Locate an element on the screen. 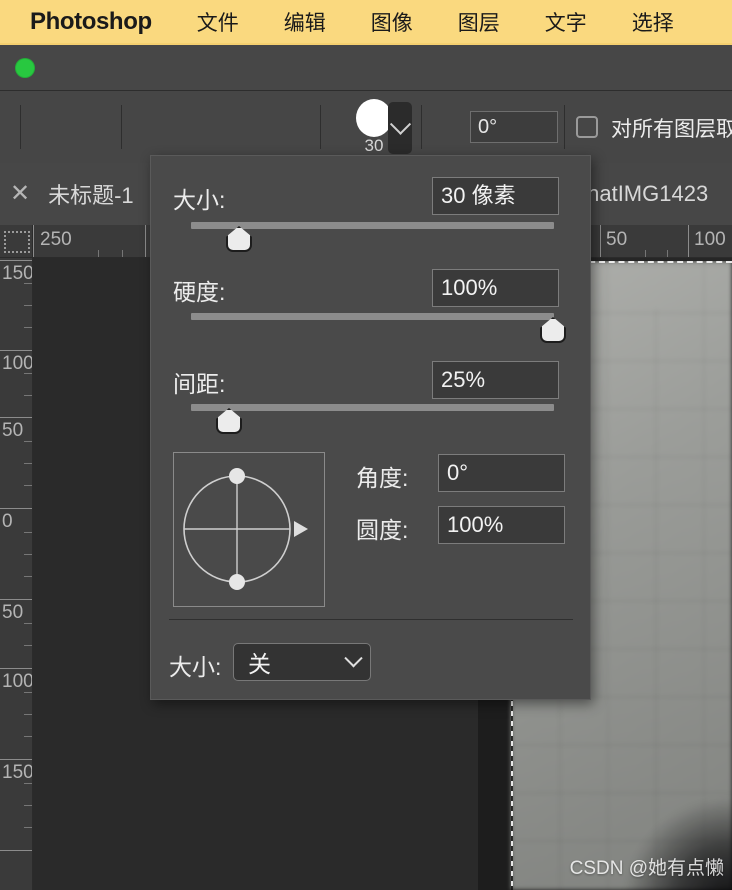 The image size is (732, 890). ruler-origin-corner is located at coordinates (16, 241).